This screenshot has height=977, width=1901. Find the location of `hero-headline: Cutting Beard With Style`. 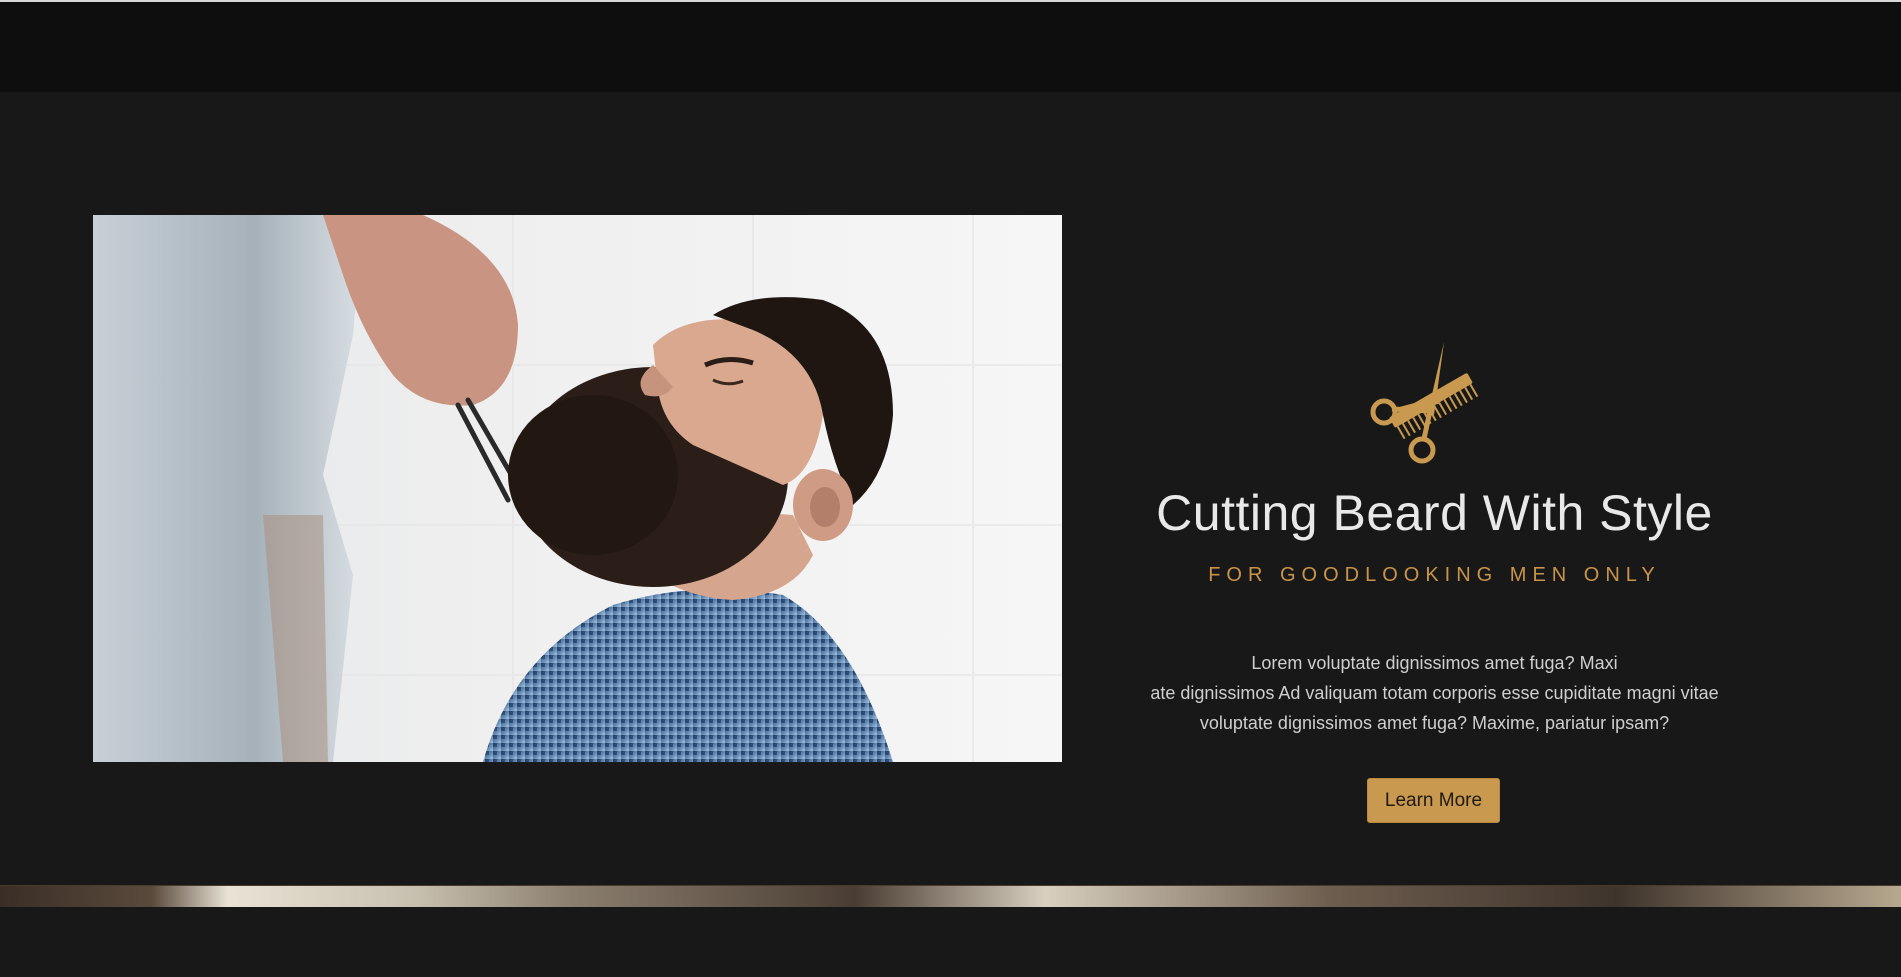

hero-headline: Cutting Beard With Style is located at coordinates (1434, 513).